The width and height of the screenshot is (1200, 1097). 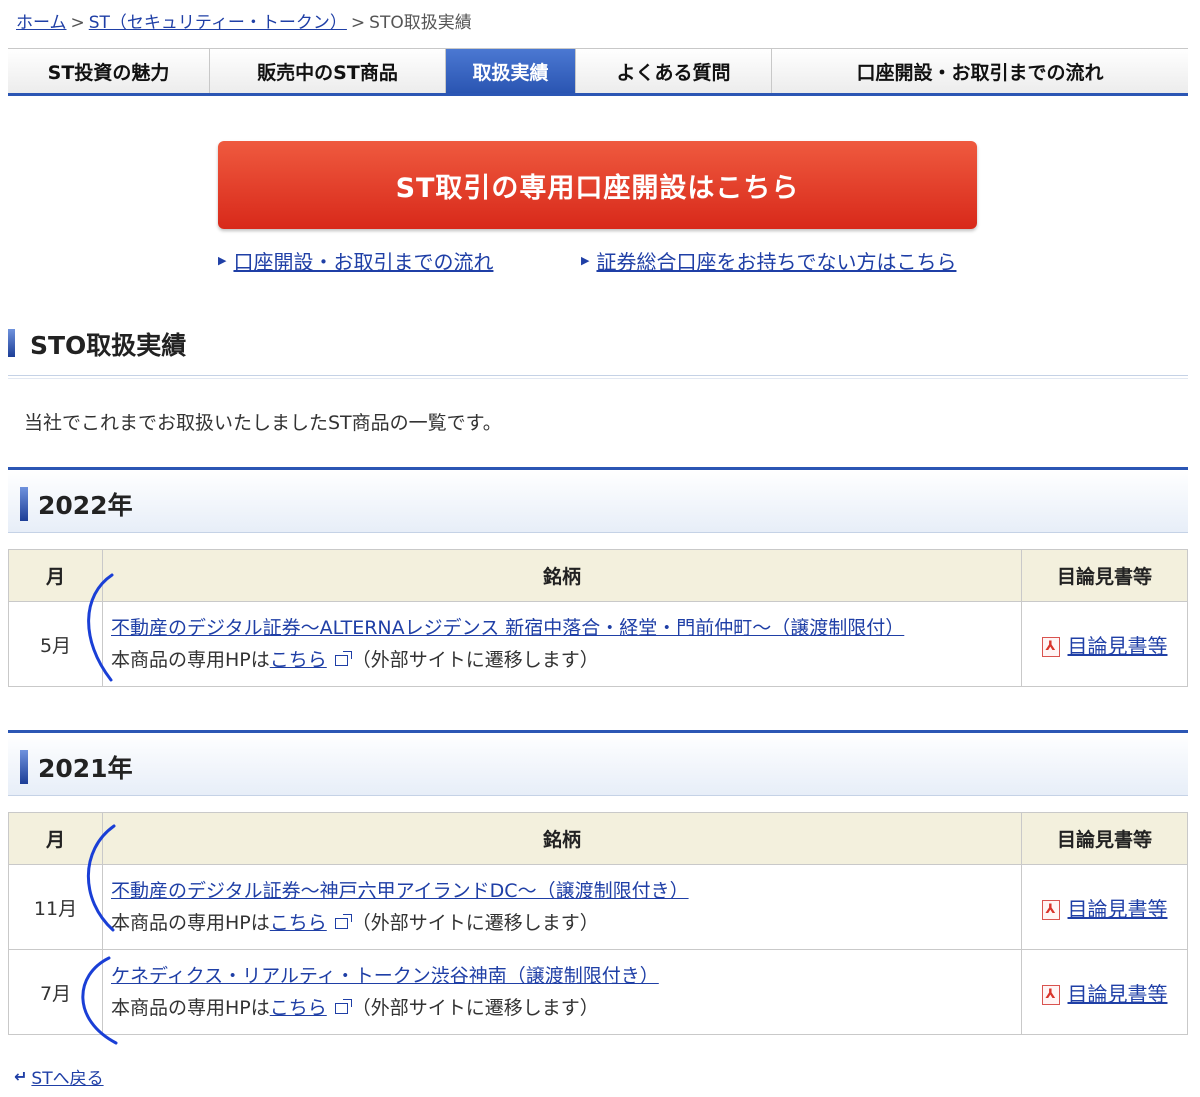 What do you see at coordinates (598, 350) in the screenshot?
I see `section-title: STO取扱実績` at bounding box center [598, 350].